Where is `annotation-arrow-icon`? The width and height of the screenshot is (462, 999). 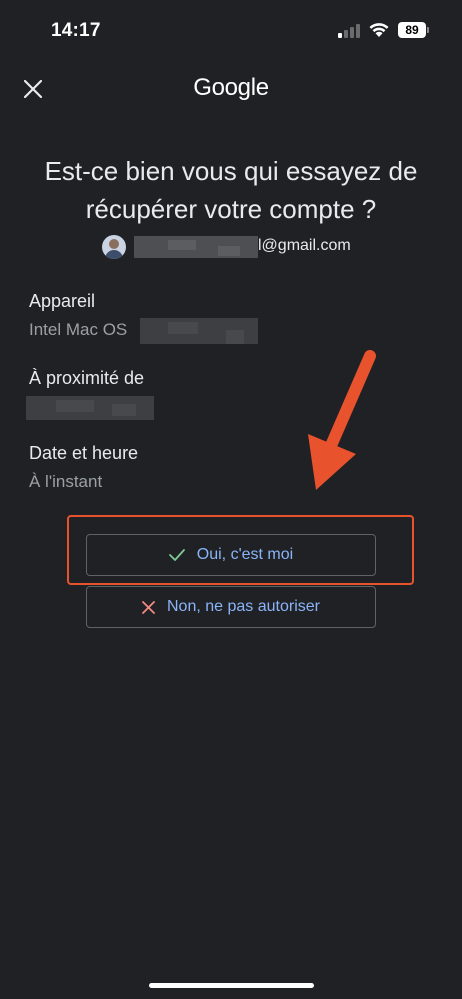 annotation-arrow-icon is located at coordinates (342, 420).